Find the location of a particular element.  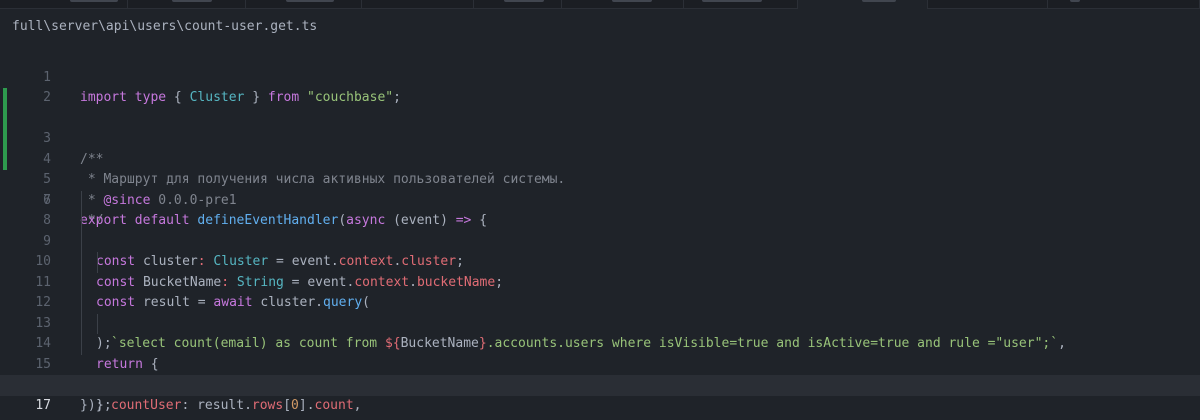

code-token: }); is located at coordinates (92, 405).